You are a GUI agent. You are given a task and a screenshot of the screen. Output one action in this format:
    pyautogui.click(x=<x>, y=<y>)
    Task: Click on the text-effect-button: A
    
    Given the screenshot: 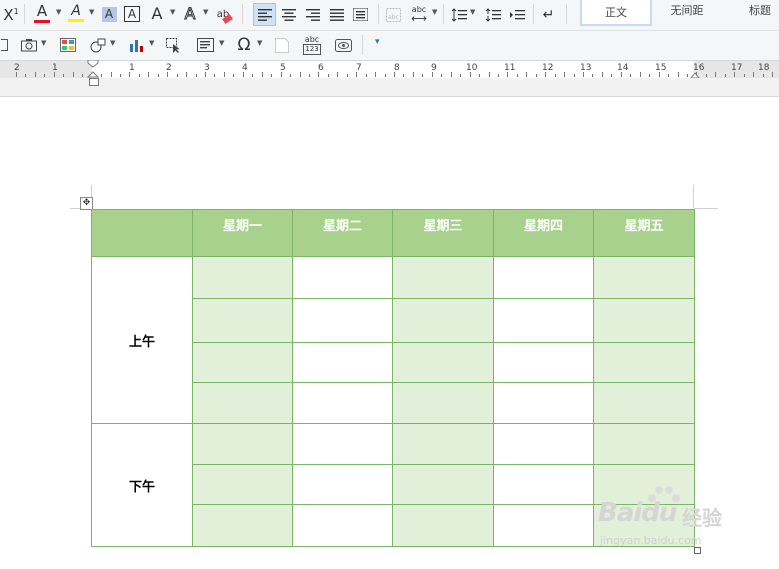 What is the action you would take?
    pyautogui.click(x=190, y=14)
    